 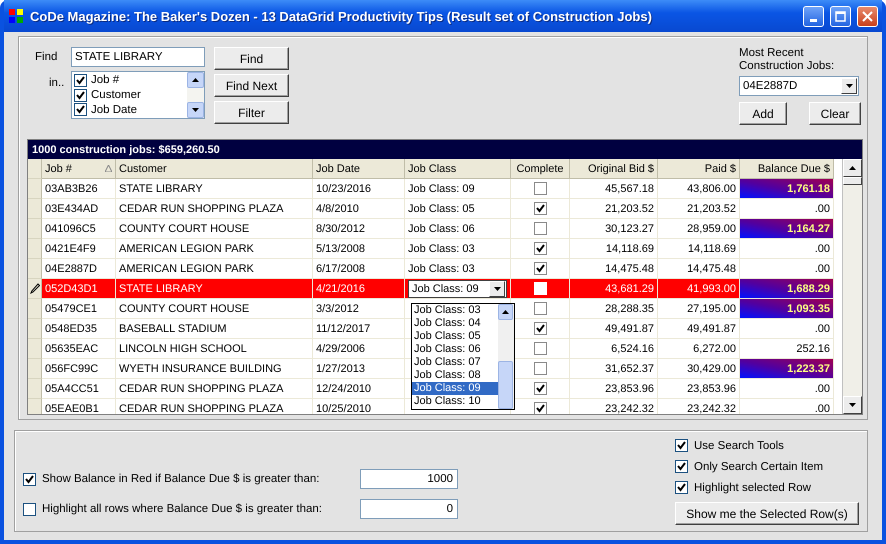 I want to click on down-arrow-icon, so click(x=852, y=405).